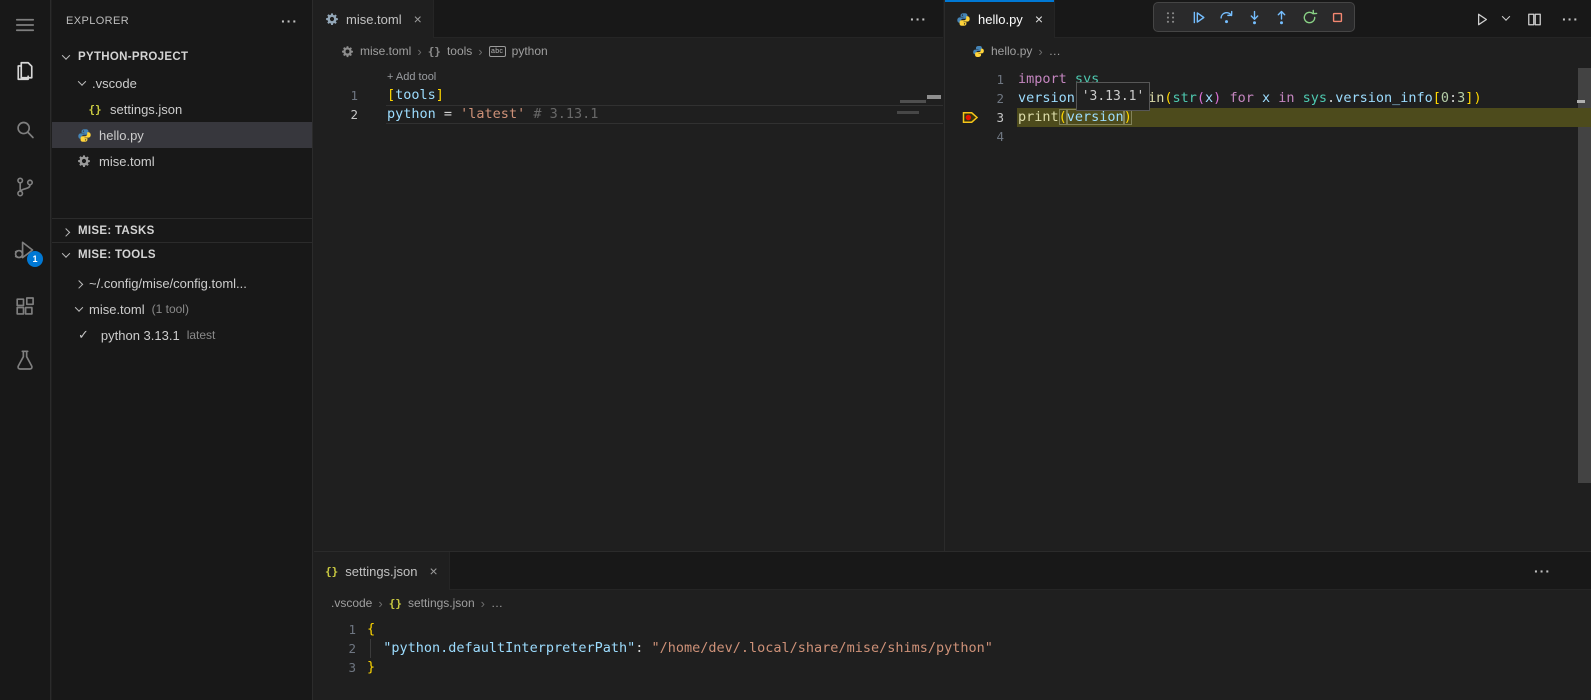 Image resolution: width=1591 pixels, height=700 pixels. What do you see at coordinates (1171, 17) in the screenshot?
I see `gripper-icon` at bounding box center [1171, 17].